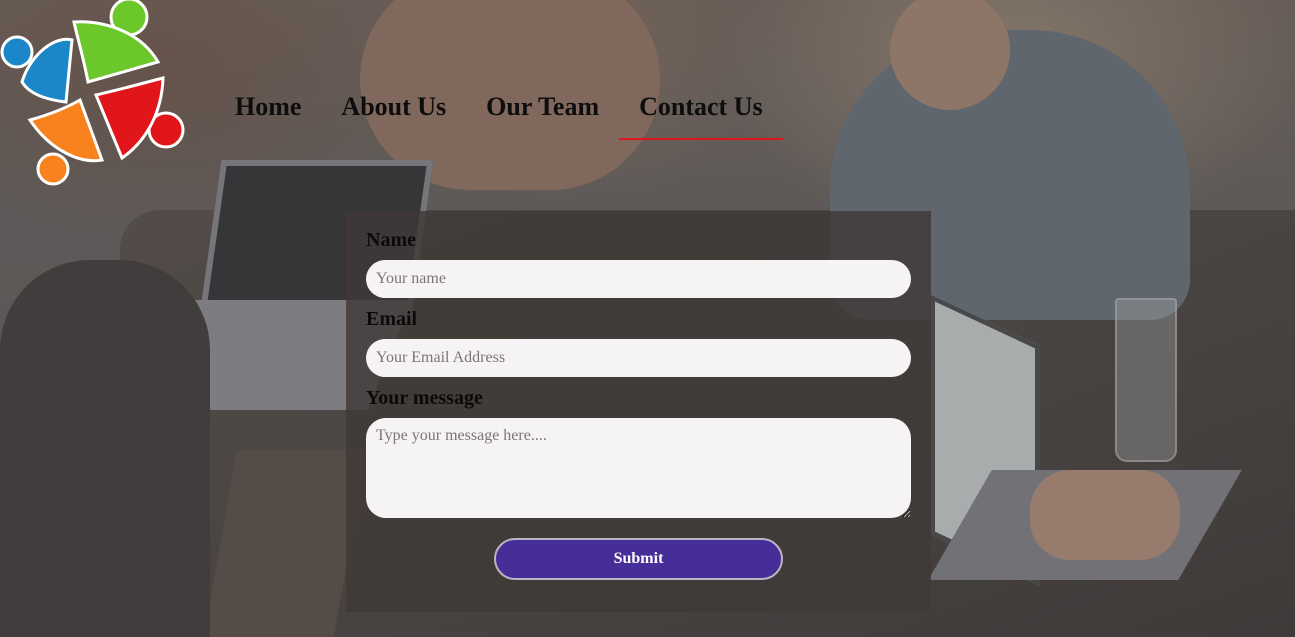 This screenshot has height=637, width=1295. What do you see at coordinates (701, 116) in the screenshot?
I see `nav-contact-us: Contact Us` at bounding box center [701, 116].